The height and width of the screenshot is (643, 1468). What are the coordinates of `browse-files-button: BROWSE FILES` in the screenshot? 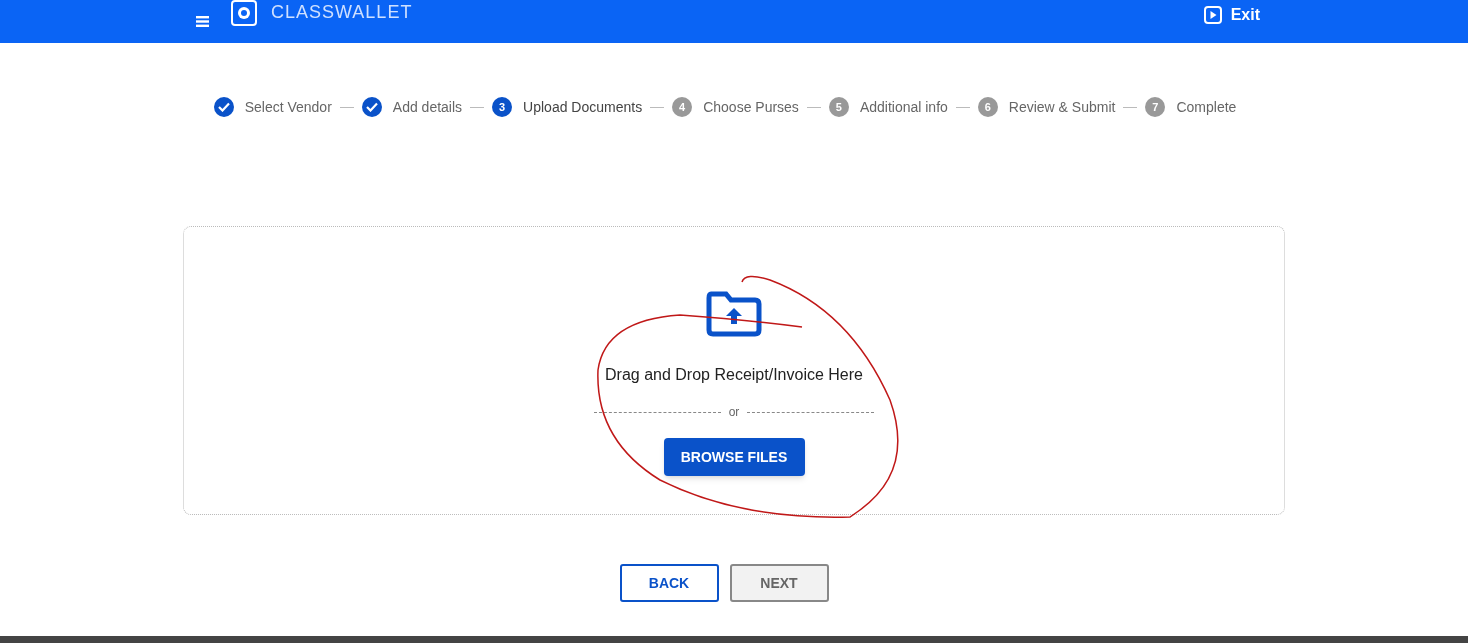 It's located at (734, 457).